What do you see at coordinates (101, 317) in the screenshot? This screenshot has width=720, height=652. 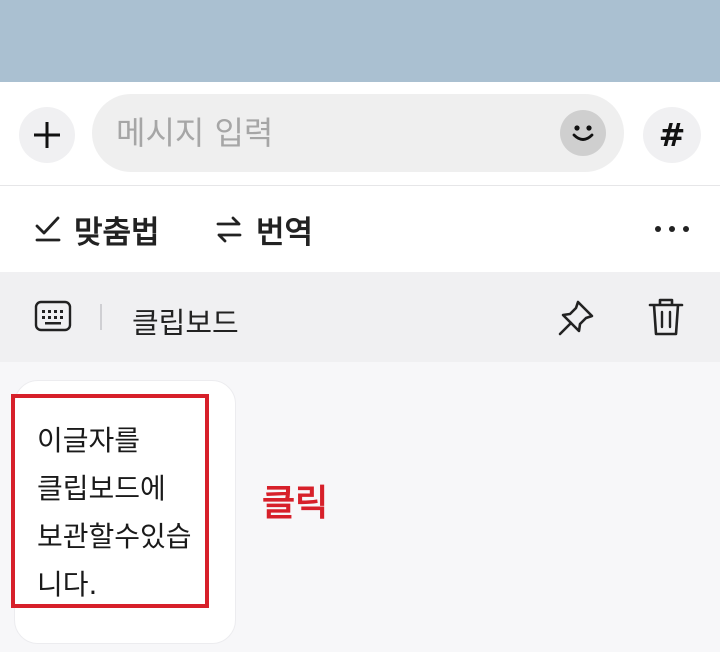 I see `header-divider` at bounding box center [101, 317].